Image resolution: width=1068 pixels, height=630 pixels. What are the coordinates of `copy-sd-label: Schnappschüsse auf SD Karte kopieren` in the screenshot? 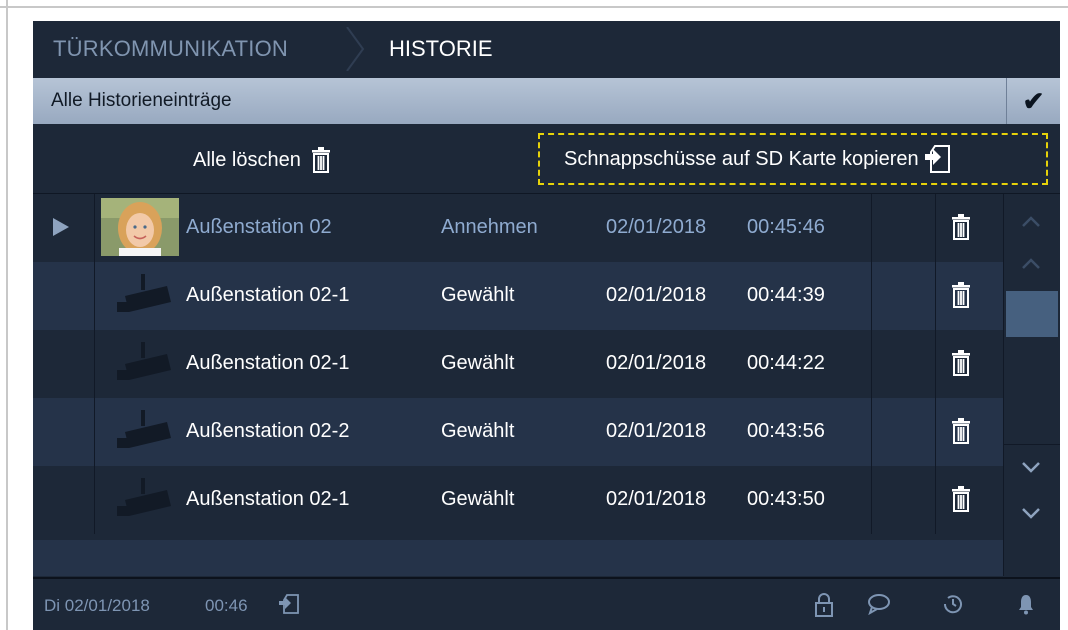 It's located at (741, 158).